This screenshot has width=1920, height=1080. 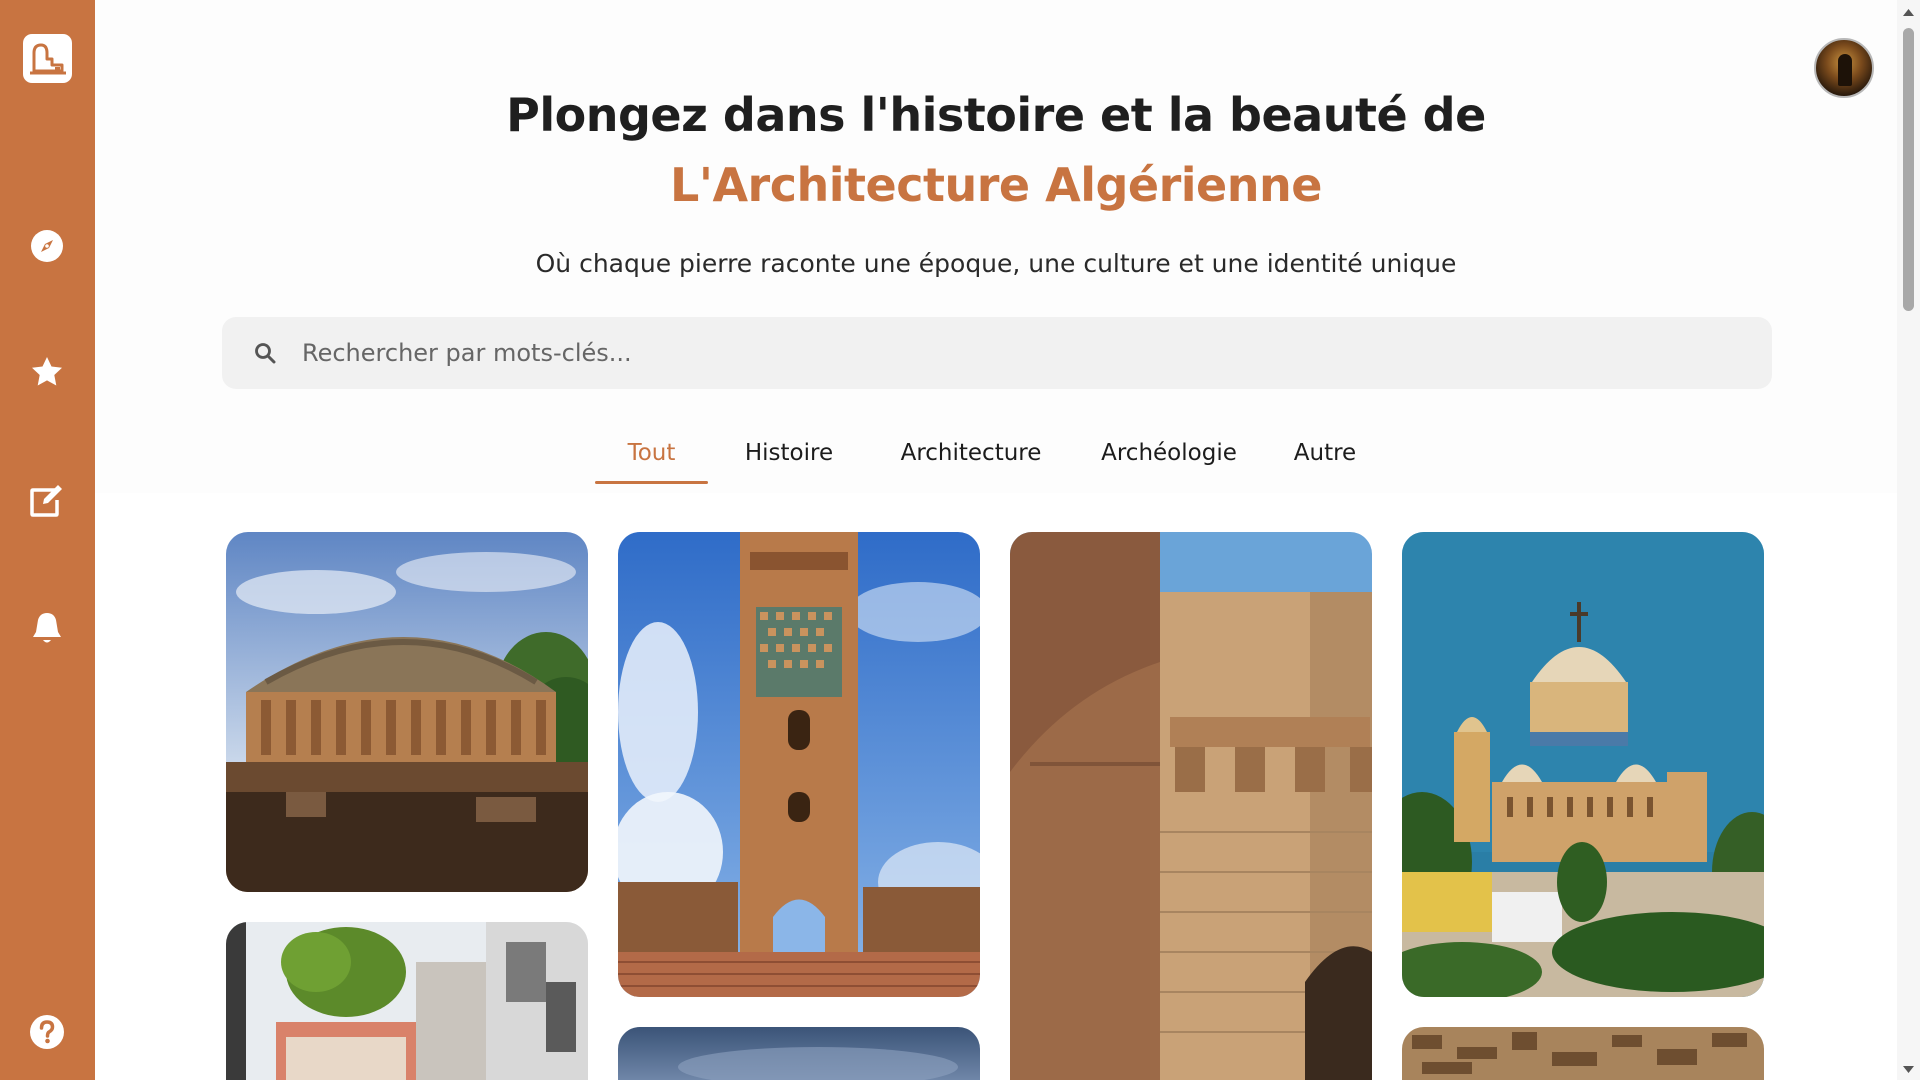 I want to click on tab-archeologie: Archéologie, so click(x=1169, y=462).